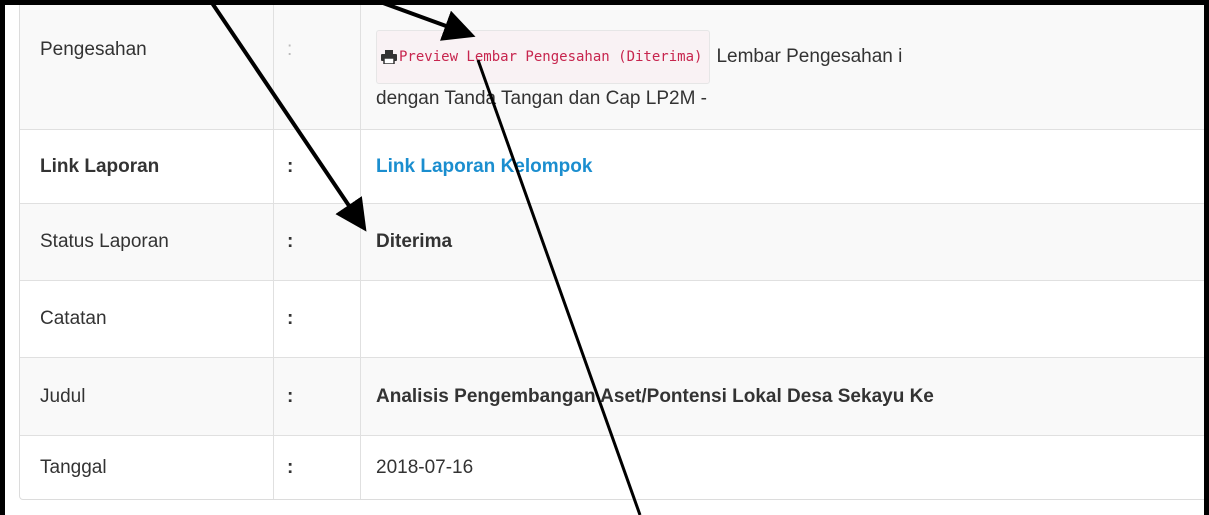 This screenshot has width=1209, height=515. Describe the element at coordinates (73, 467) in the screenshot. I see `row-label: Tanggal` at that location.